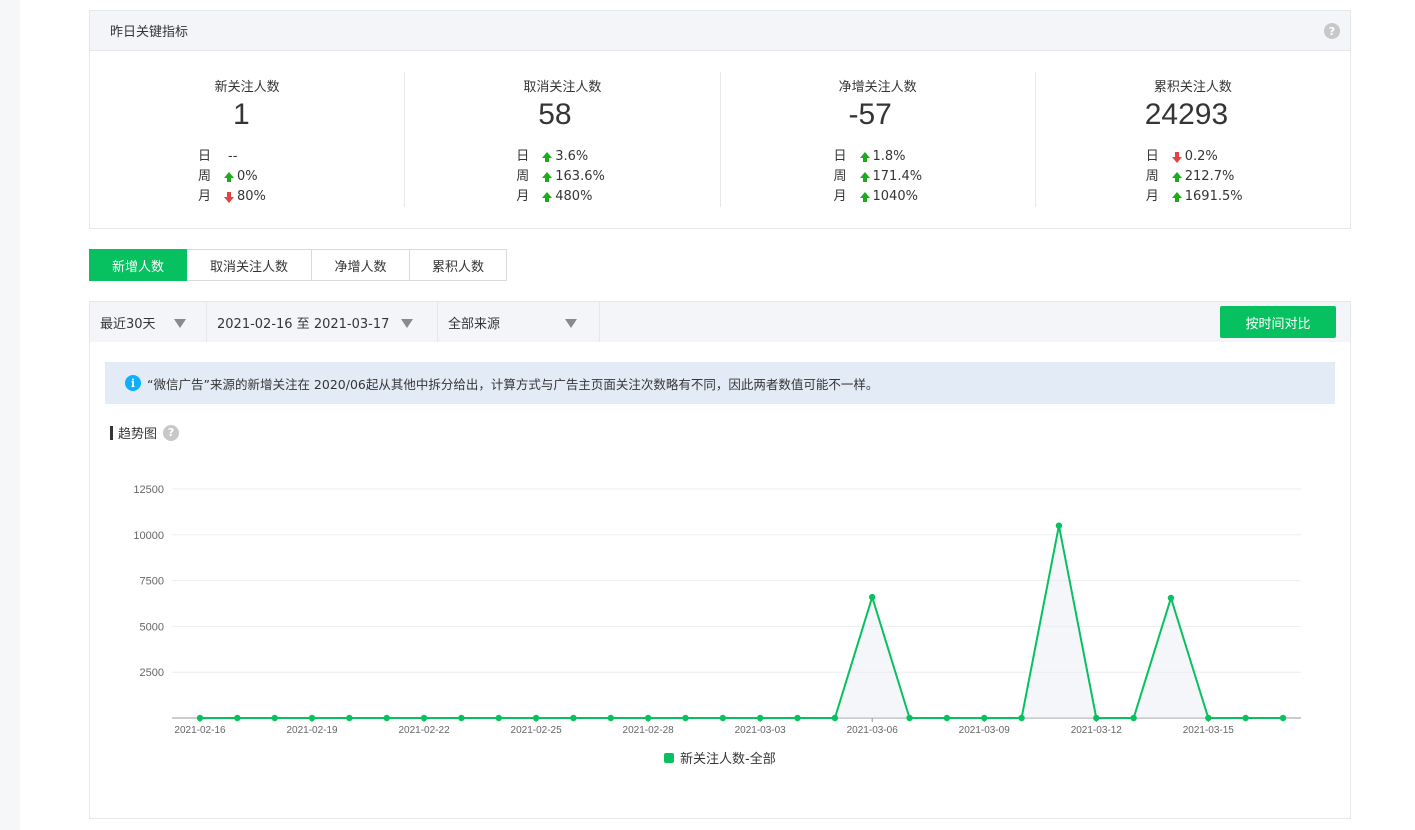 The height and width of the screenshot is (830, 1415). Describe the element at coordinates (312, 730) in the screenshot. I see `x-tick-label: 2021-02-19` at that location.